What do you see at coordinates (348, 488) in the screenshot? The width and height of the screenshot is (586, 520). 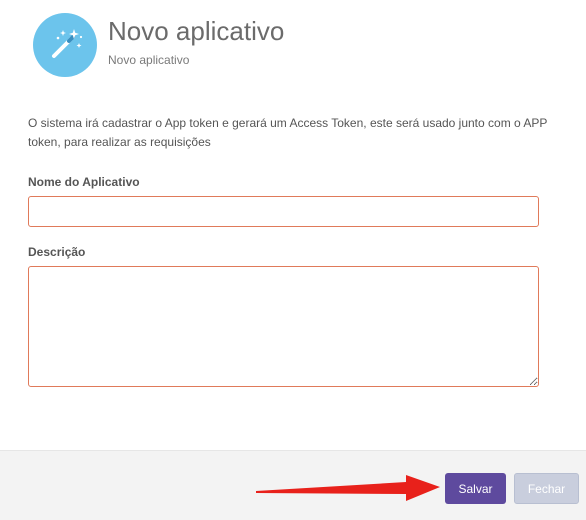 I see `red-arrow-annotation` at bounding box center [348, 488].